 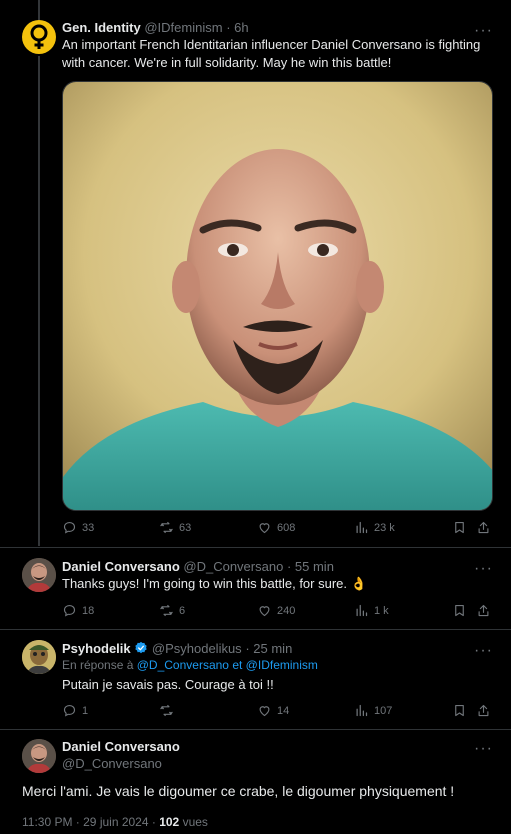 What do you see at coordinates (195, 822) in the screenshot?
I see `view-label: vues` at bounding box center [195, 822].